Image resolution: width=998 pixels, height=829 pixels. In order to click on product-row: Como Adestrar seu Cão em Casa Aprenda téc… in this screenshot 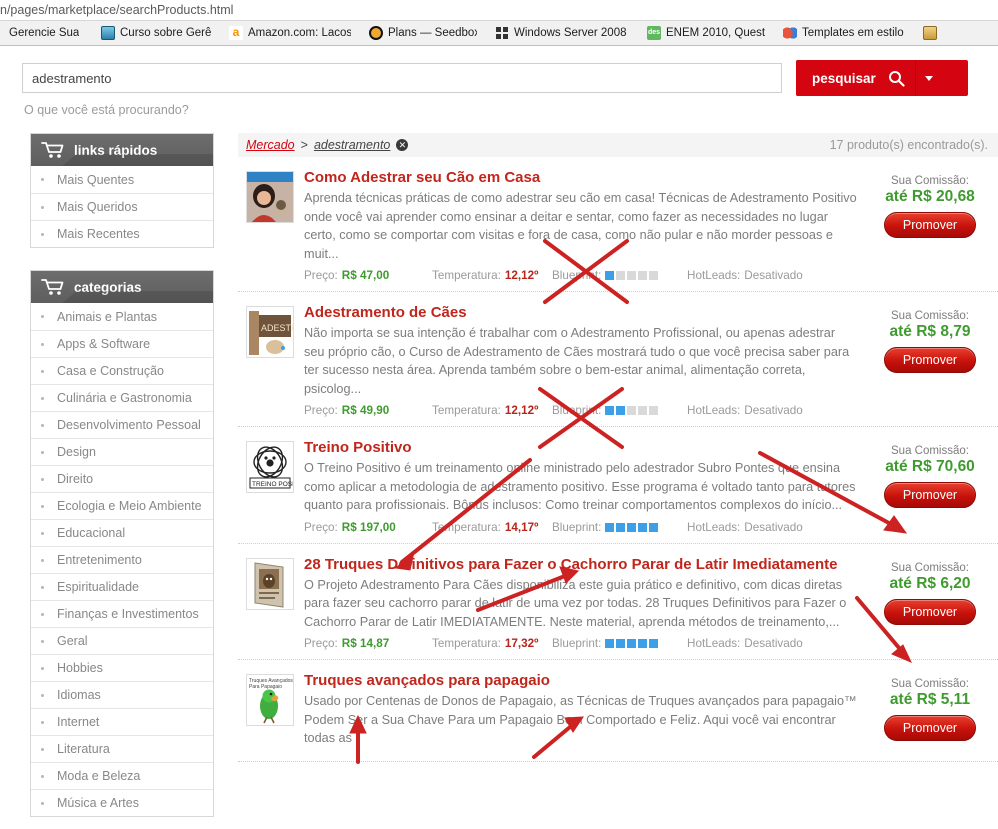, I will do `click(618, 224)`.